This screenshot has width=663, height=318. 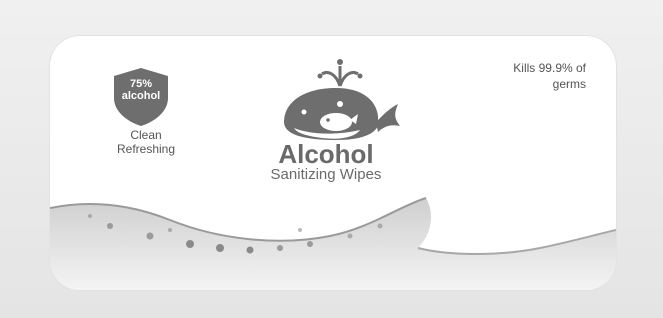 I want to click on tagline: Clean Refreshing, so click(x=146, y=142).